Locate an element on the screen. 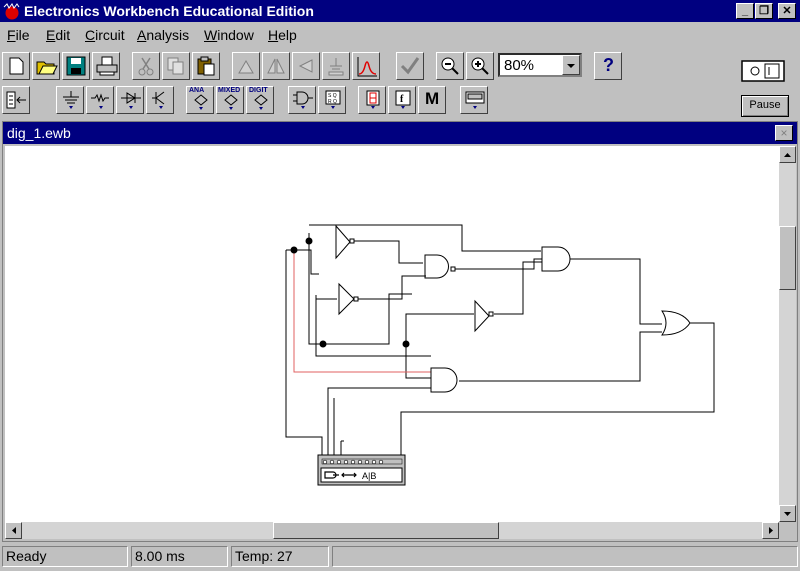 Image resolution: width=800 pixels, height=571 pixels. wire-not2-in is located at coordinates (326, 310).